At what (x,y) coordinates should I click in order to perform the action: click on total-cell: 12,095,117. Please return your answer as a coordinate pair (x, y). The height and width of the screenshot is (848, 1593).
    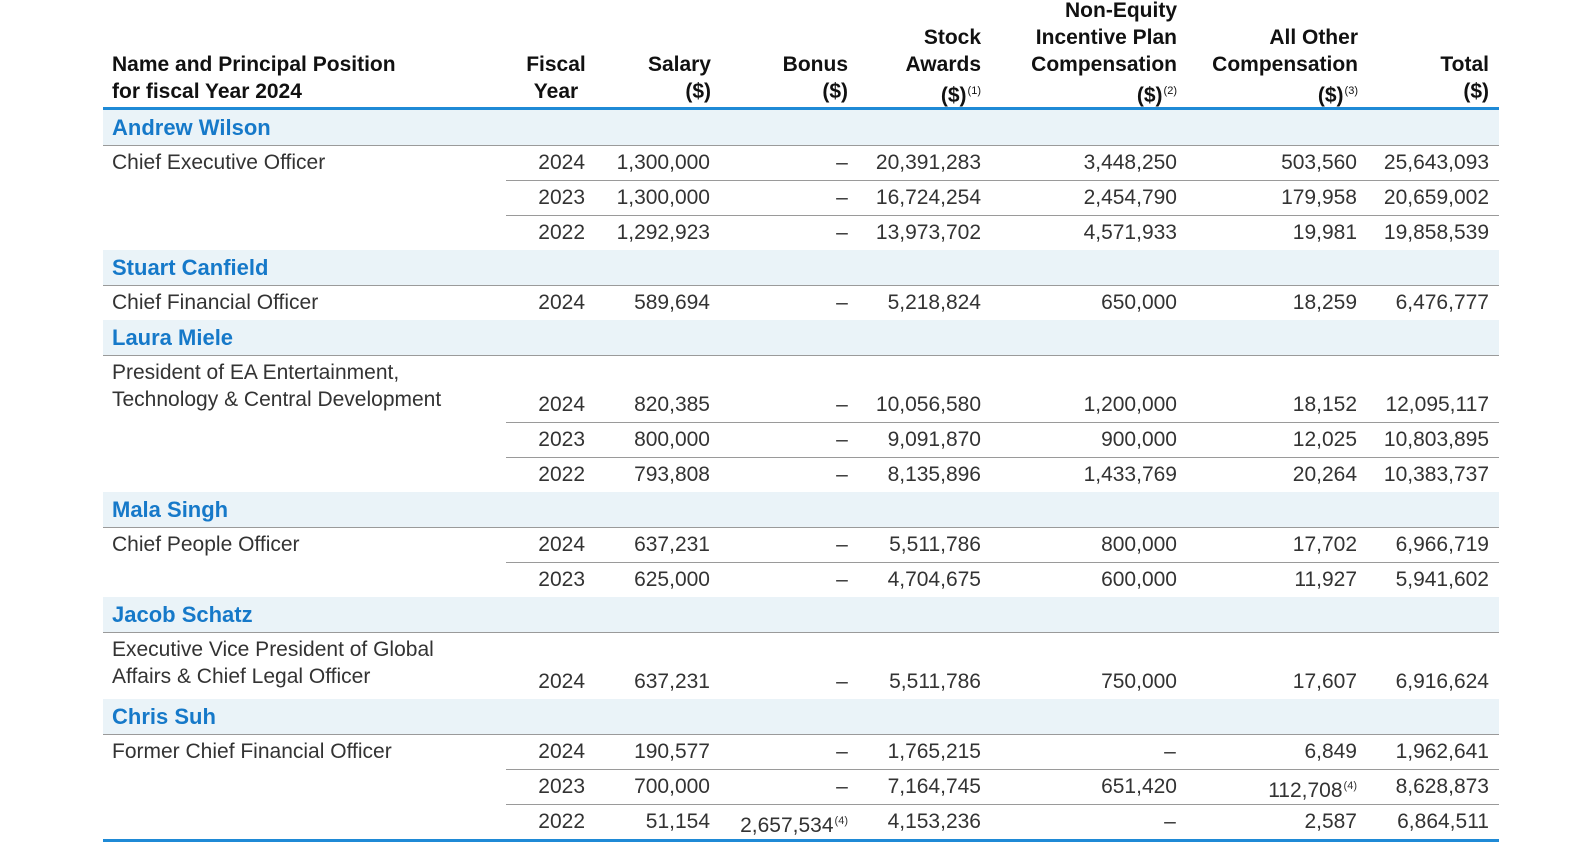
    Looking at the image, I should click on (1437, 404).